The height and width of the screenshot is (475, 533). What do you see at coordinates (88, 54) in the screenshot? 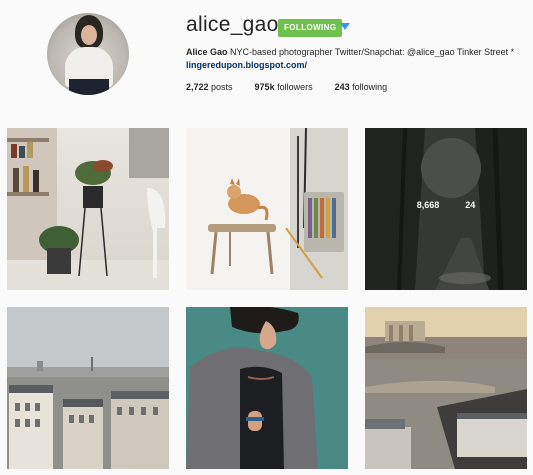
I see `avatar` at bounding box center [88, 54].